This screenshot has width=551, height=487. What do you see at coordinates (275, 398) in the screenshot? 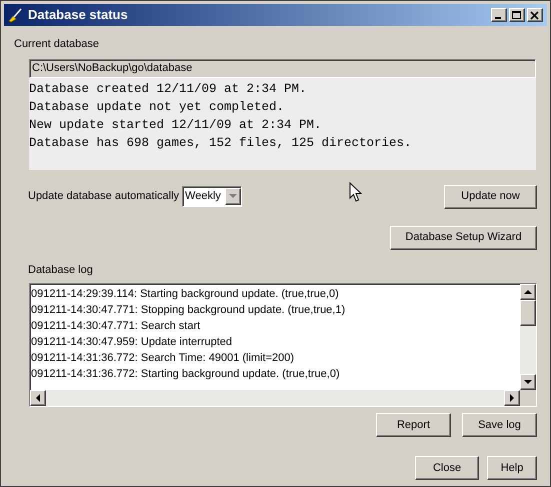
I see `horizontal-scrollbar` at bounding box center [275, 398].